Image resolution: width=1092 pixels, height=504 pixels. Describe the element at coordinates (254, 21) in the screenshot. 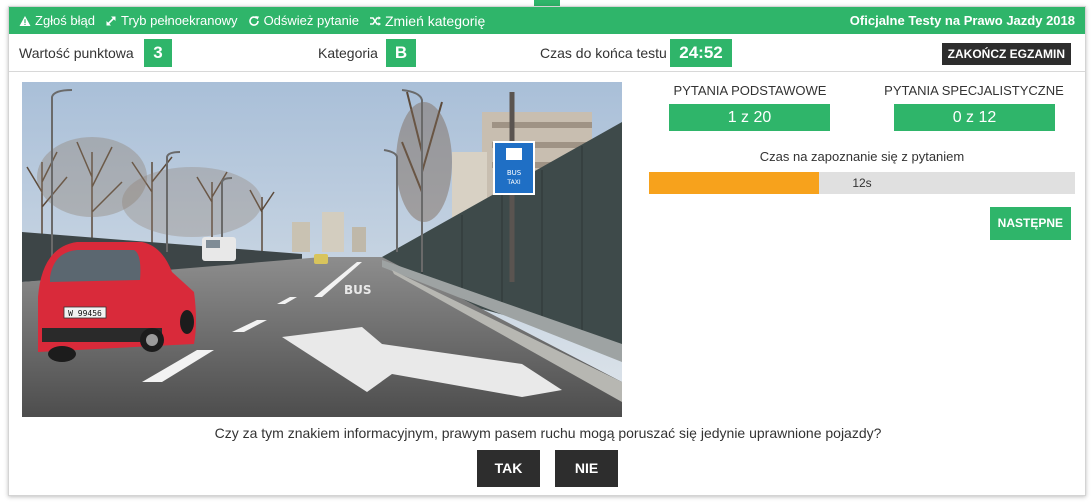

I see `refresh-icon` at that location.